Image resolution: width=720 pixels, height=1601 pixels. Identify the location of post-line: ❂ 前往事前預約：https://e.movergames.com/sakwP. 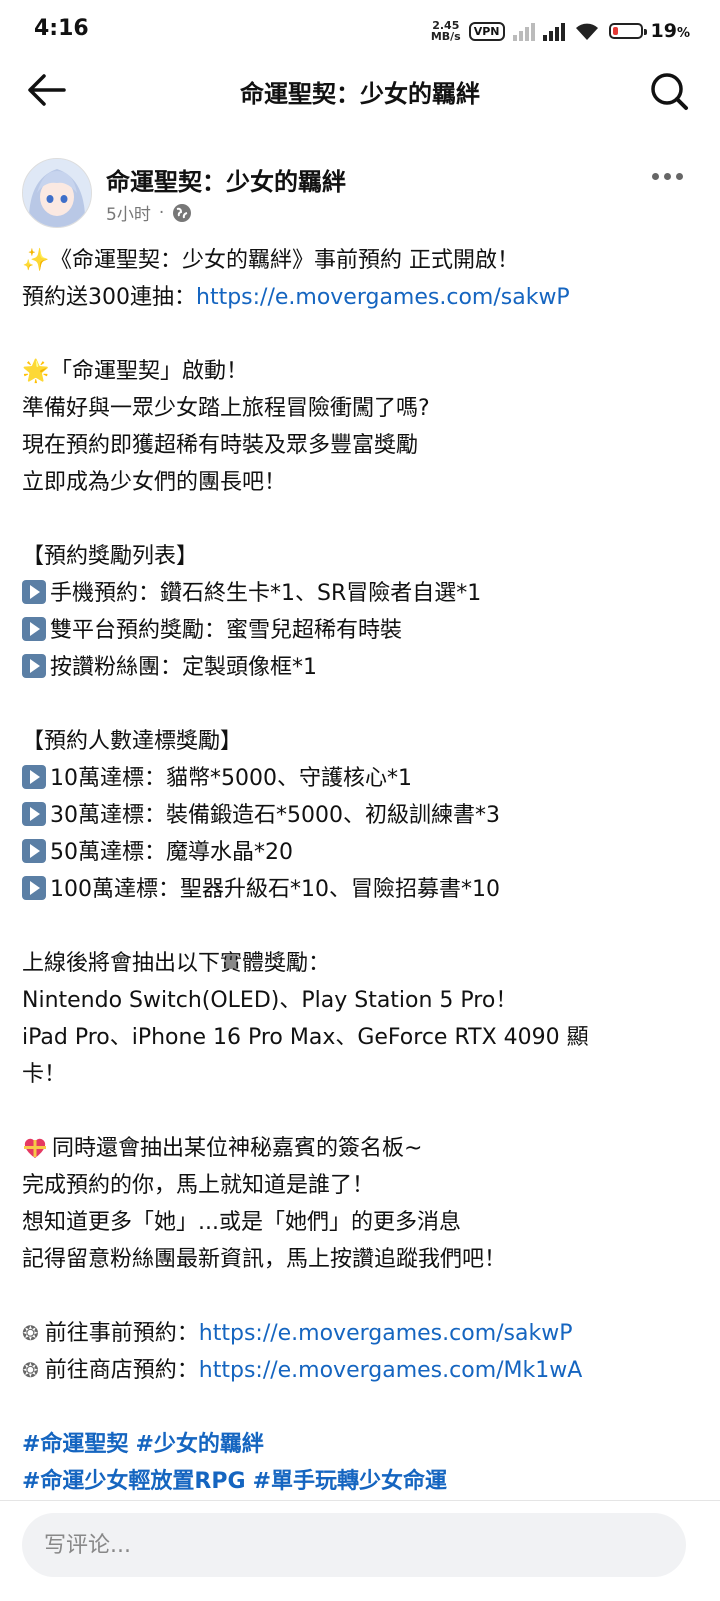
(362, 1333).